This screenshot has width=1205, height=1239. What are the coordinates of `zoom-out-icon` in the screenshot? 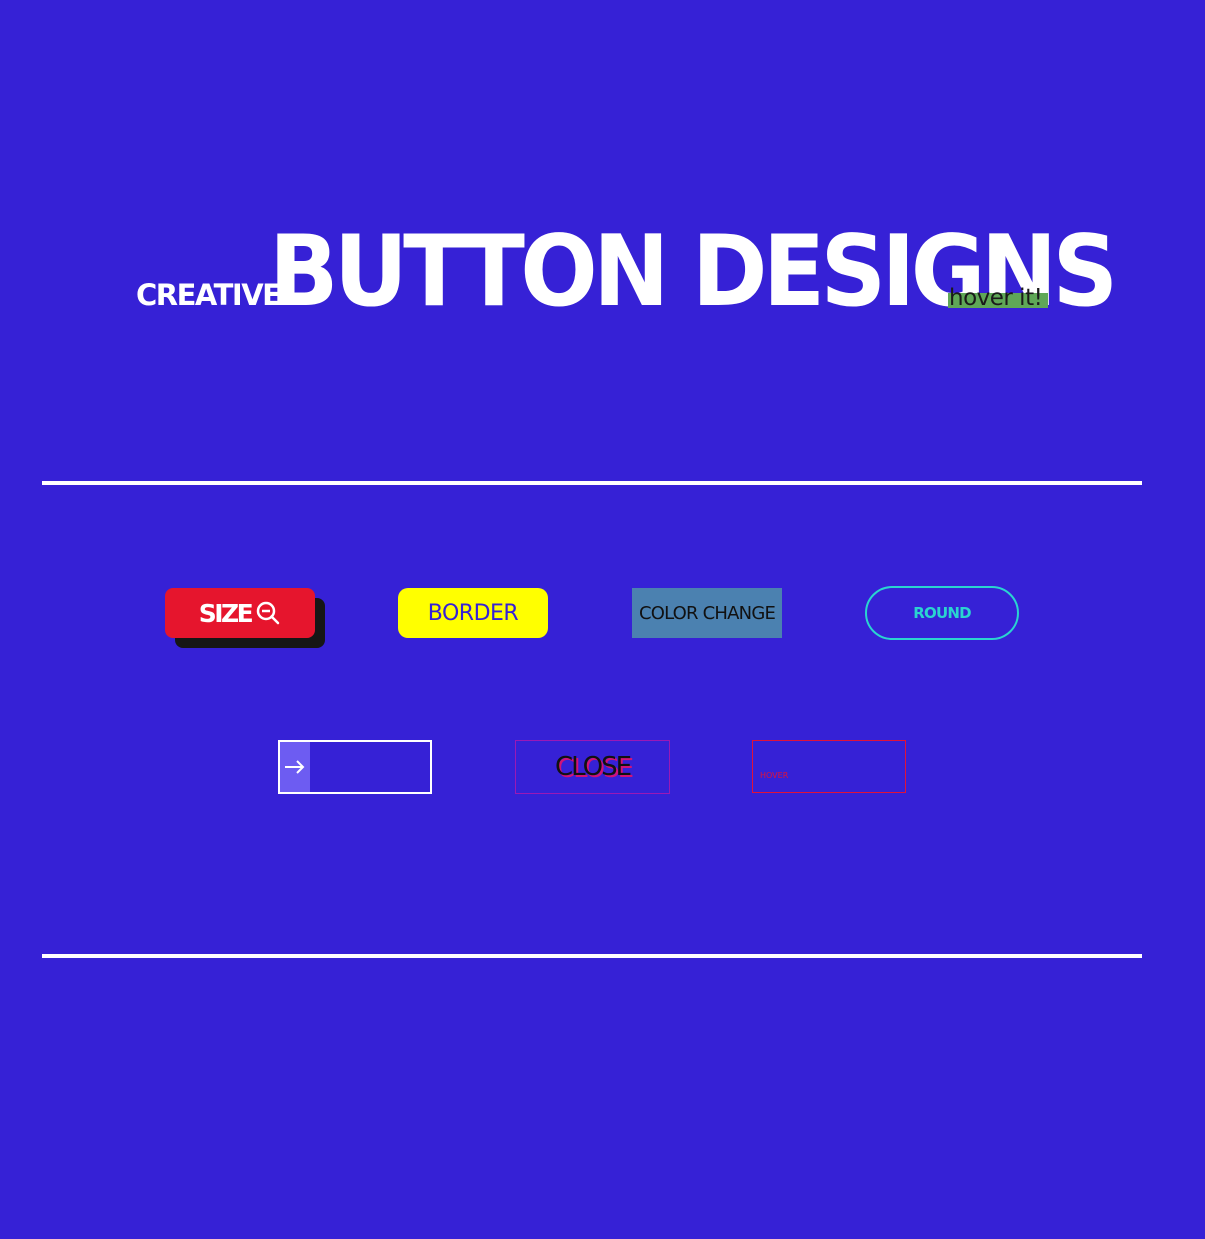 It's located at (268, 613).